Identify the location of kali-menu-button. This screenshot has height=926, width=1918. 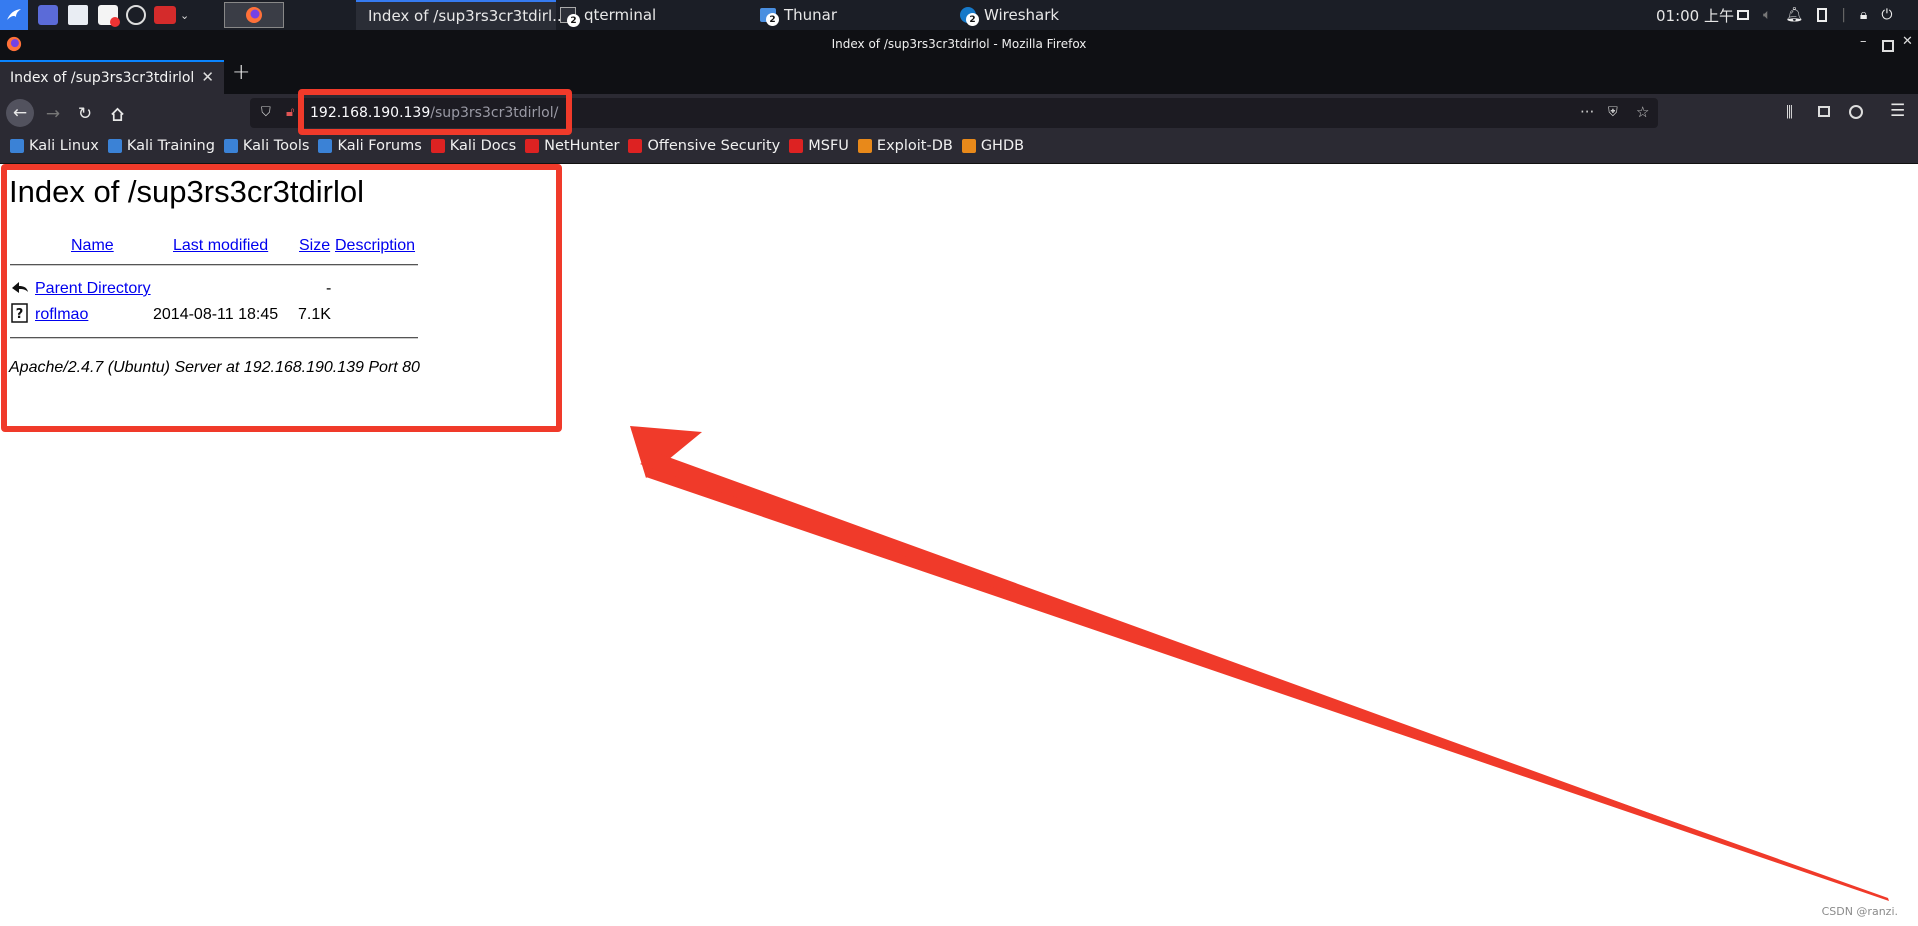
(14, 15).